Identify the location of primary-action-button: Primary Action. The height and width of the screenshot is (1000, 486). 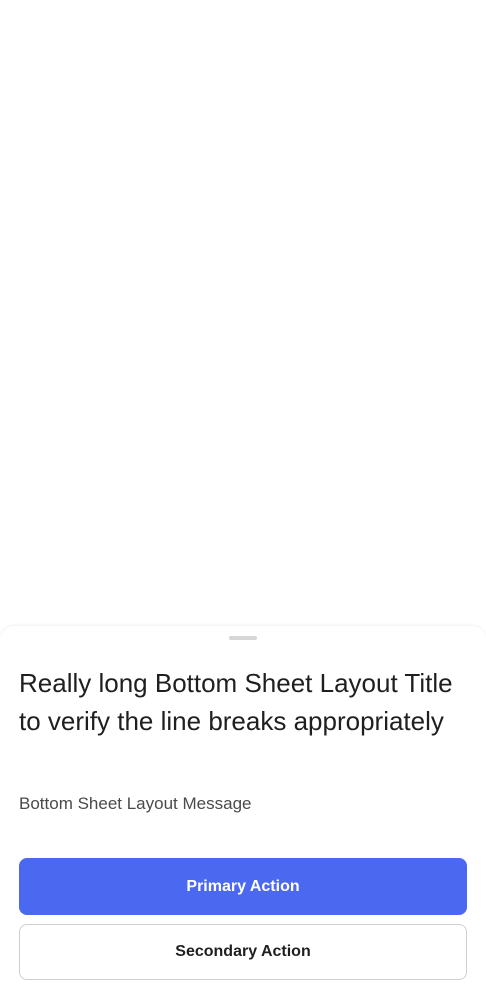
(243, 886).